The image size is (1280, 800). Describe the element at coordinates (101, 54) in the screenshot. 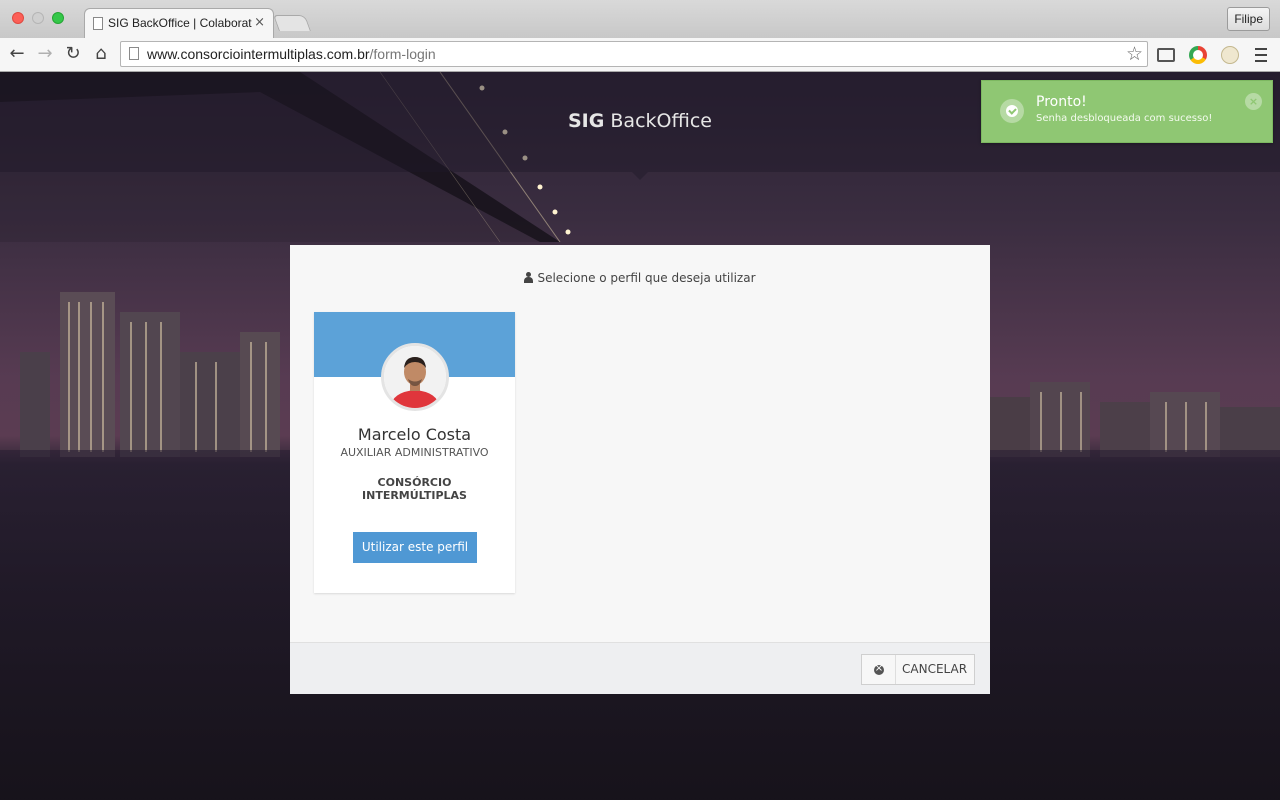

I see `home-icon: ⌂` at that location.